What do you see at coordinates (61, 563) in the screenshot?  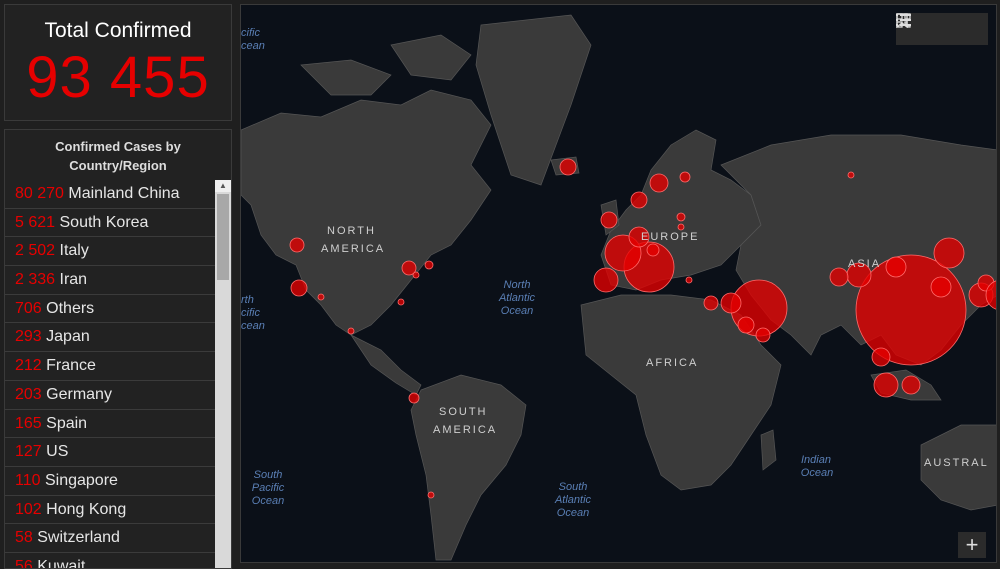 I see `country-name: Kuwait` at bounding box center [61, 563].